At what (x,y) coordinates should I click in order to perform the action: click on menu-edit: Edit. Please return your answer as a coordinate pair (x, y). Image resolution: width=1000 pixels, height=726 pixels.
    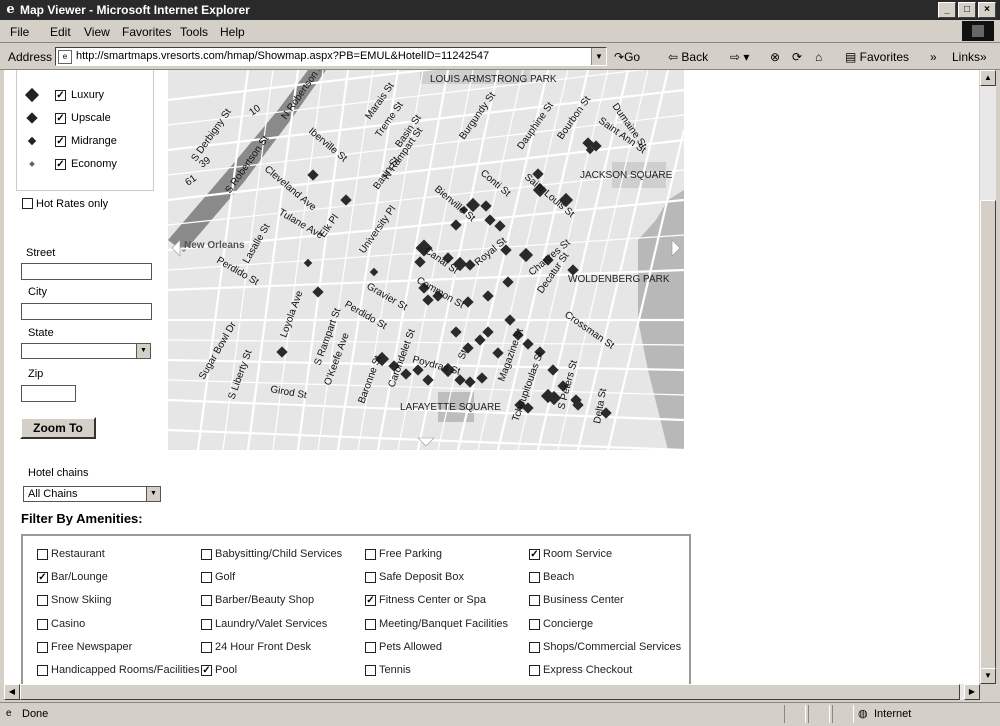
    Looking at the image, I should click on (60, 32).